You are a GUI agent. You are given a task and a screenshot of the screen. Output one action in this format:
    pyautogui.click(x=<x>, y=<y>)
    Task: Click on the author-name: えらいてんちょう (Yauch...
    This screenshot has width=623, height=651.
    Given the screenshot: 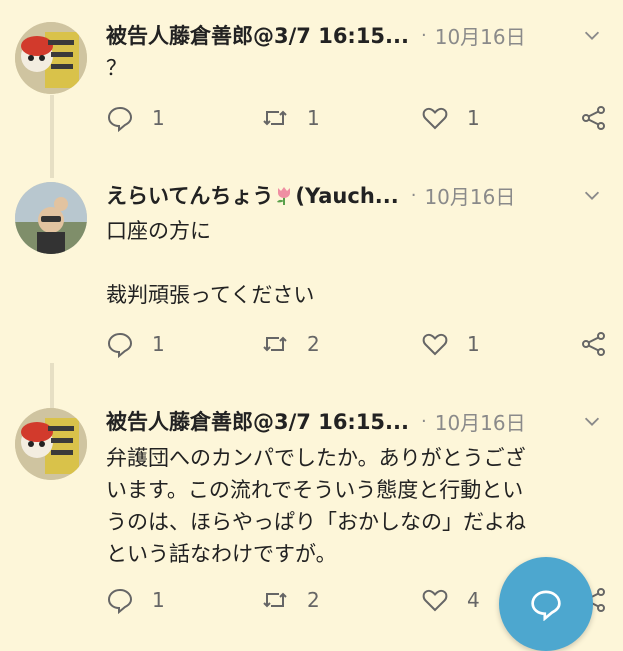 What is the action you would take?
    pyautogui.click(x=252, y=195)
    